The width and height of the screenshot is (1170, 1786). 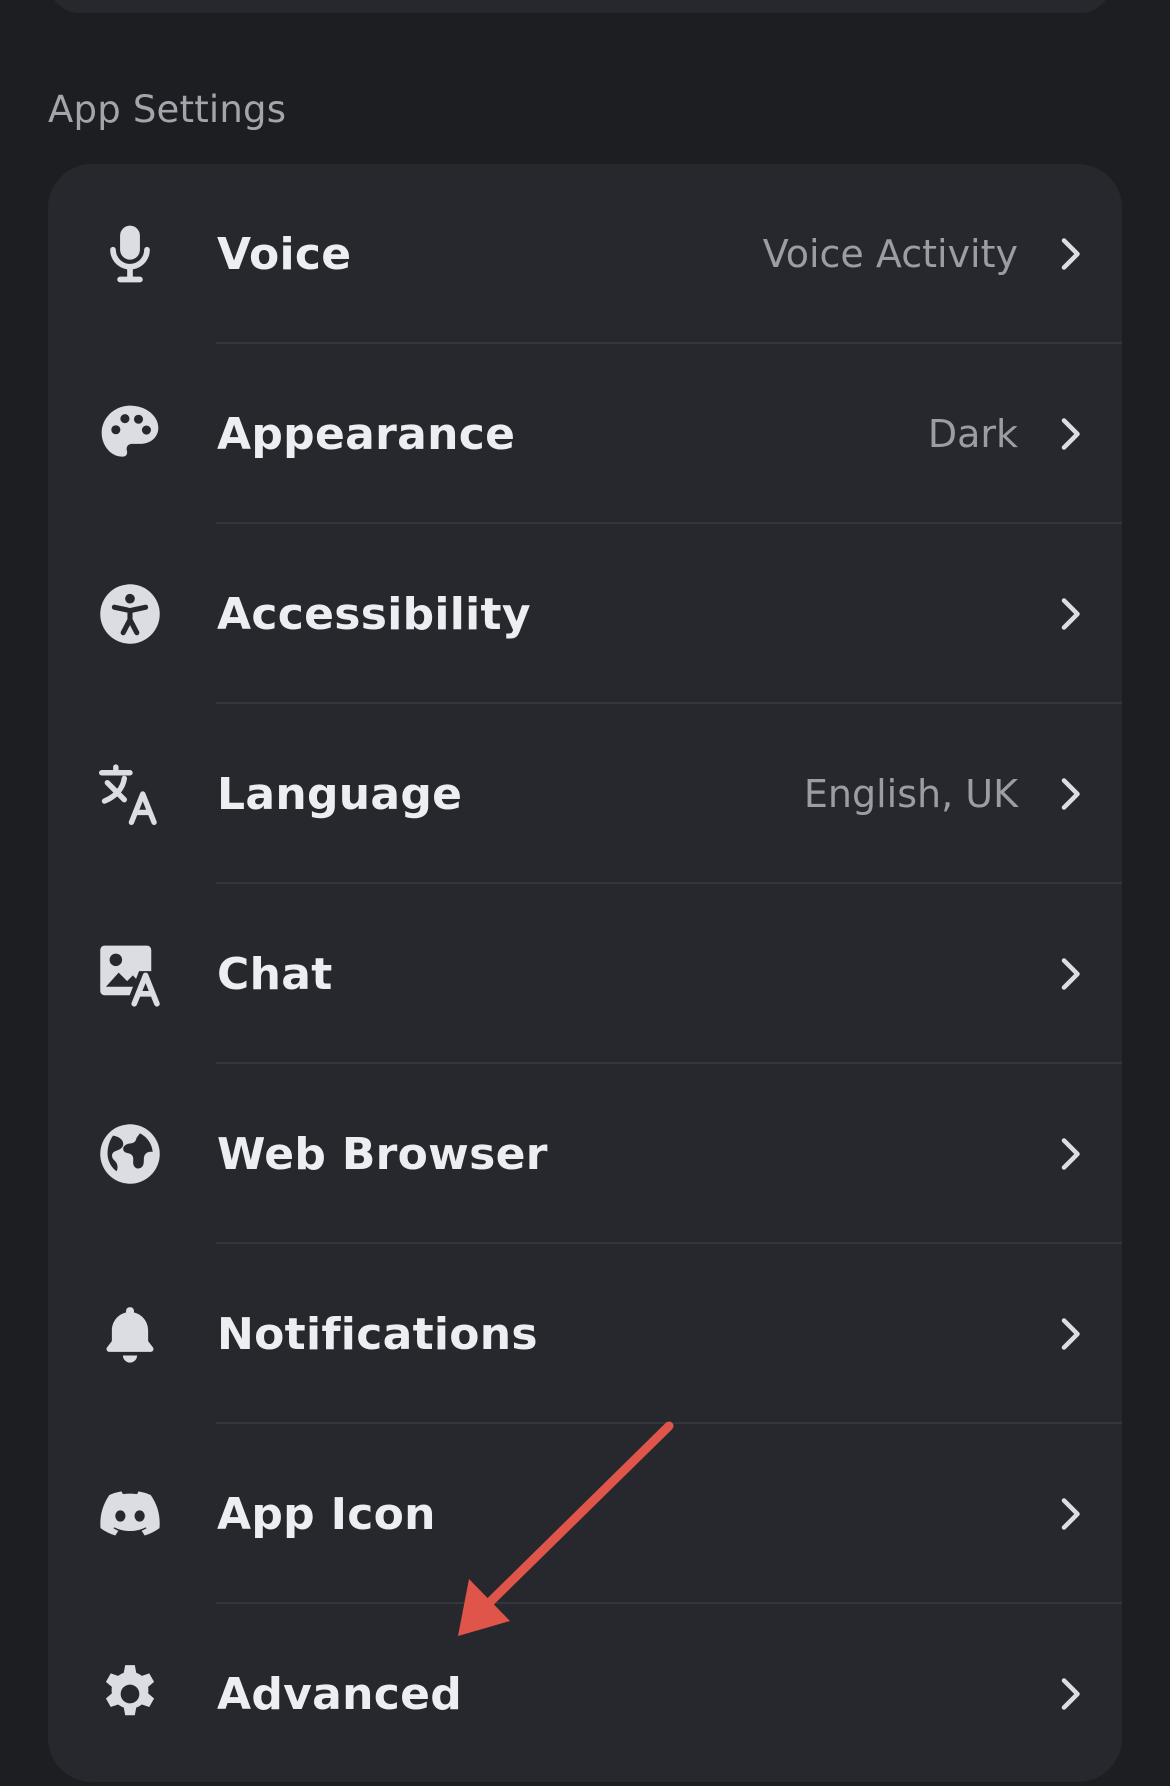 I want to click on row-label: Language, so click(x=340, y=794).